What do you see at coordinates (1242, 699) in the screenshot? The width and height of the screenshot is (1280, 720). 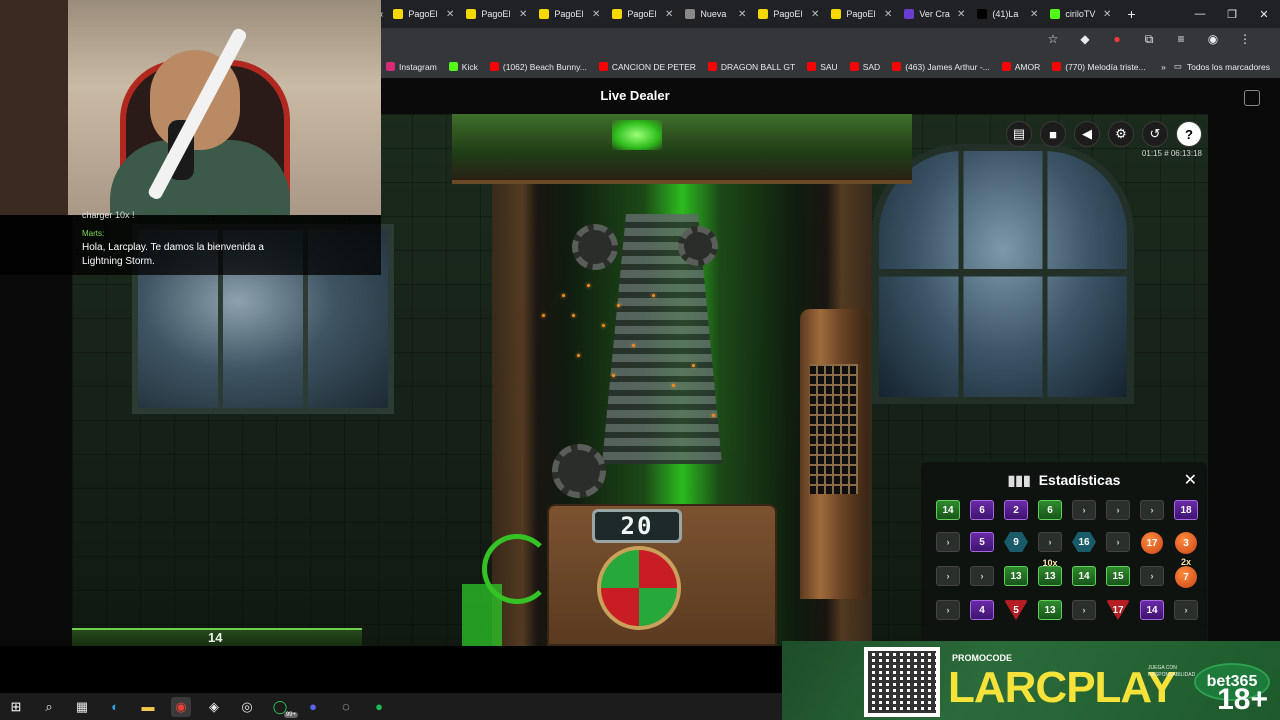 I see `age-restriction: 18+` at bounding box center [1242, 699].